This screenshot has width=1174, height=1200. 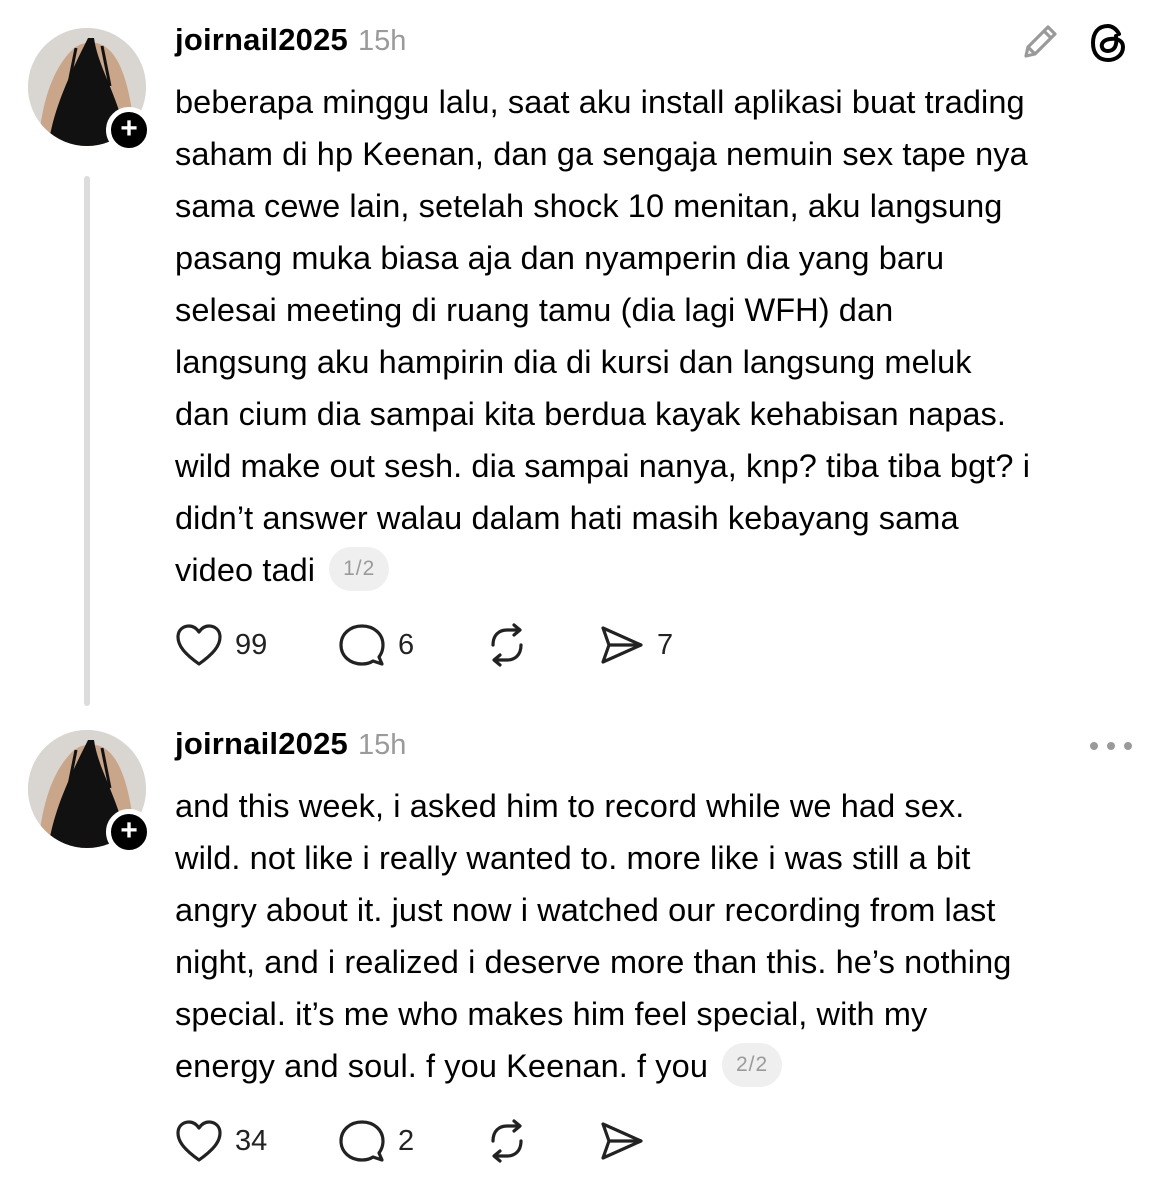 What do you see at coordinates (245, 570) in the screenshot?
I see `post-text-line: video tadi` at bounding box center [245, 570].